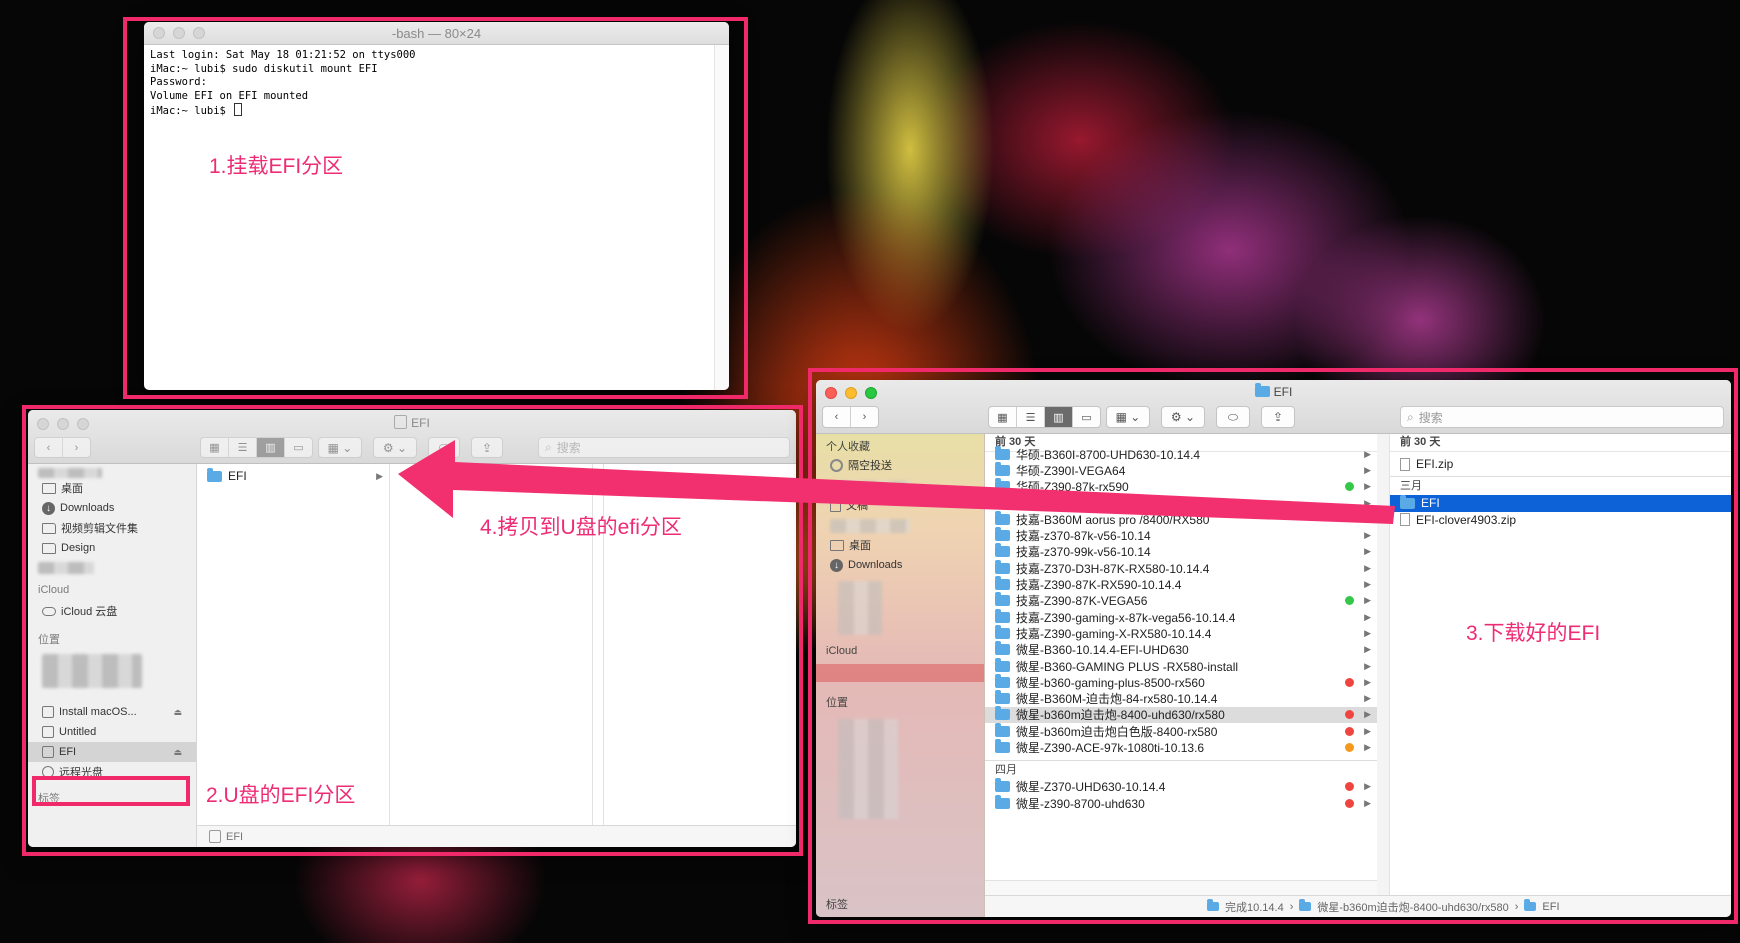 Image resolution: width=1740 pixels, height=943 pixels. Describe the element at coordinates (276, 166) in the screenshot. I see `annotation-step-1: 1.挂载EFI分区` at that location.